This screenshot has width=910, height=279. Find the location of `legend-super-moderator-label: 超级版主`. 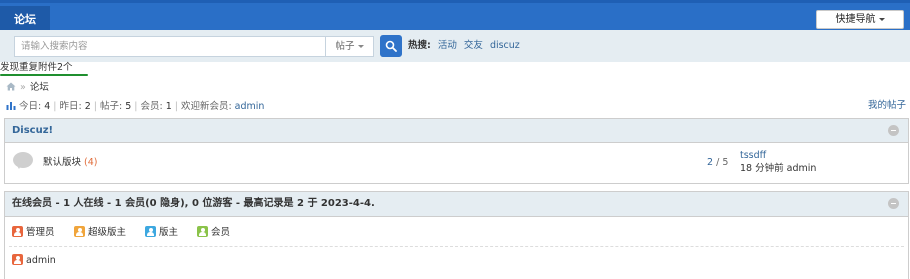

legend-super-moderator-label: 超级版主 is located at coordinates (107, 232).